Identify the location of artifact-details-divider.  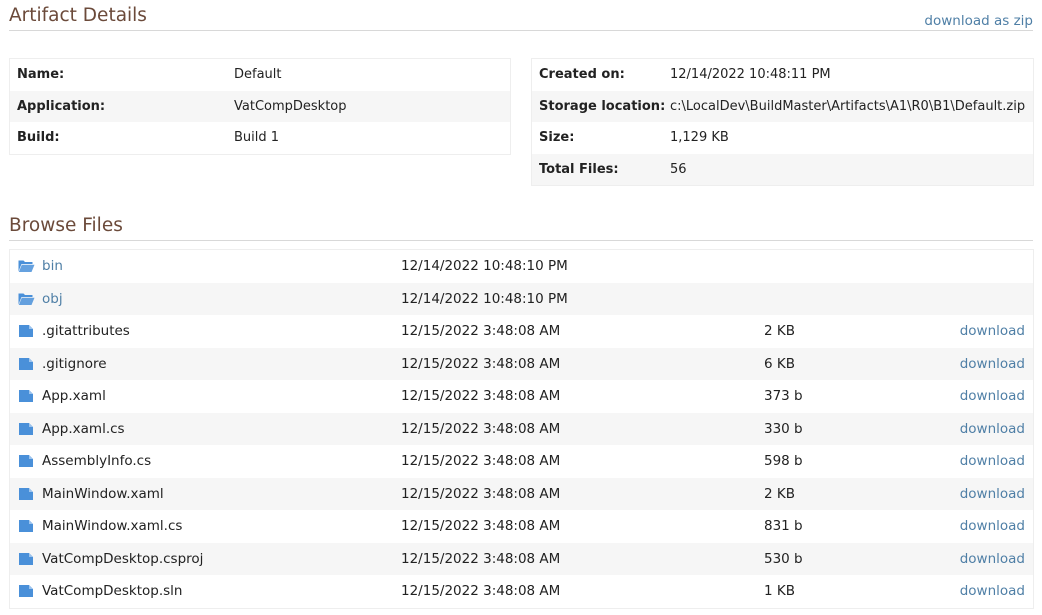
(521, 30).